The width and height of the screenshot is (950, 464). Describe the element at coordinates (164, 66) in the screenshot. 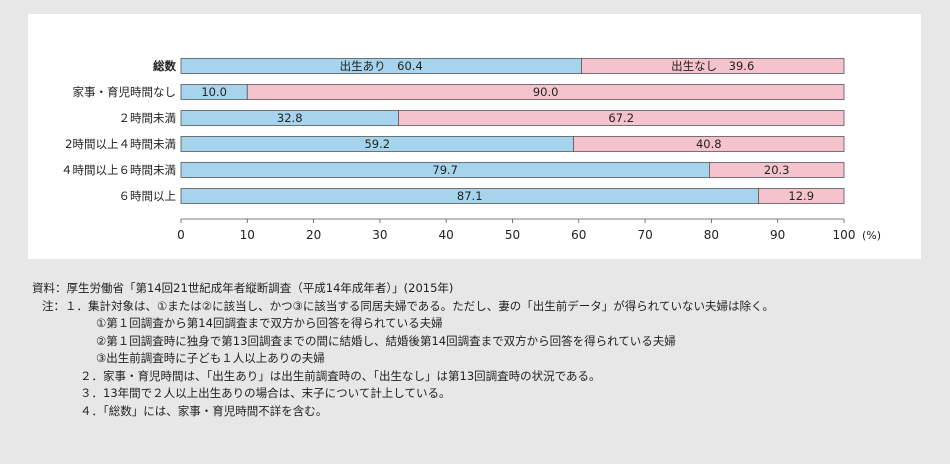

I see `category-label: 総数` at that location.